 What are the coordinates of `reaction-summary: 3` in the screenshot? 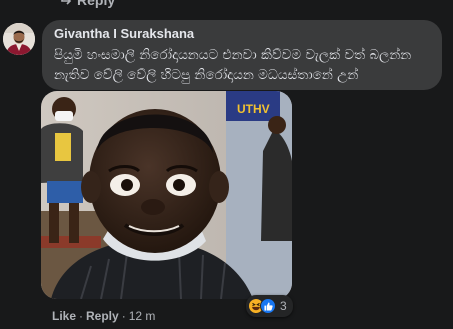 It's located at (269, 306).